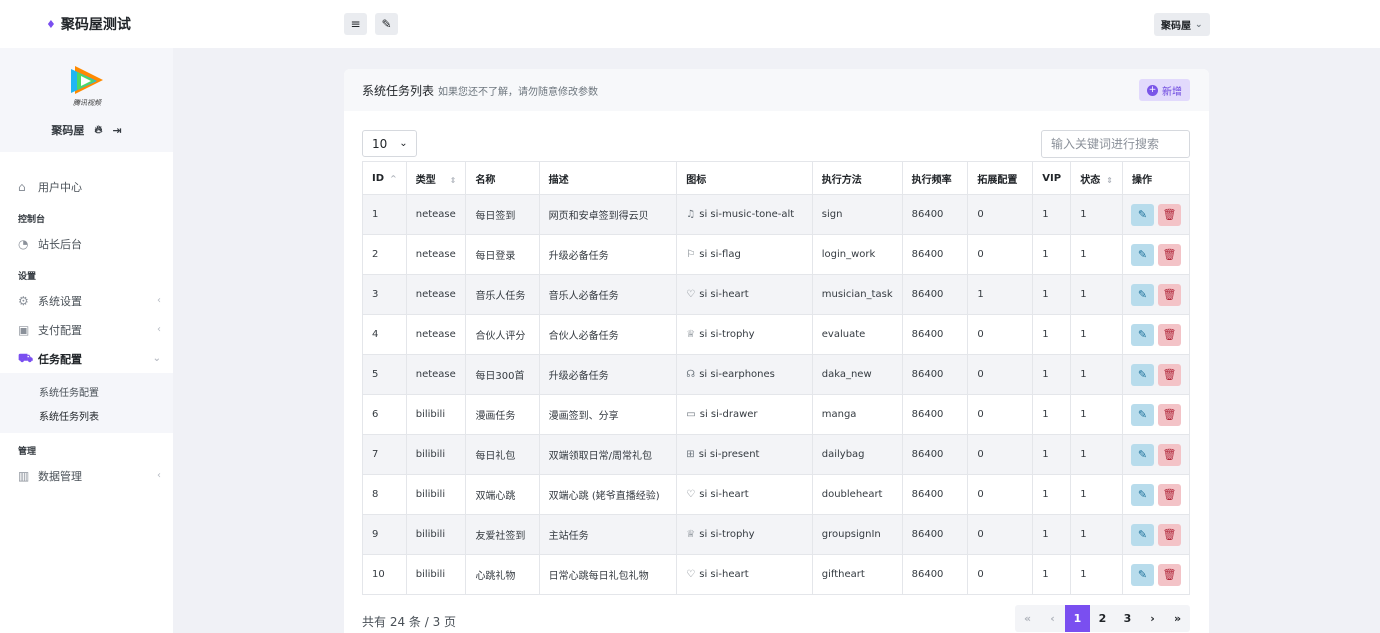 Image resolution: width=1380 pixels, height=633 pixels. I want to click on cell-desc: 网页和安卓签到得云贝, so click(608, 214).